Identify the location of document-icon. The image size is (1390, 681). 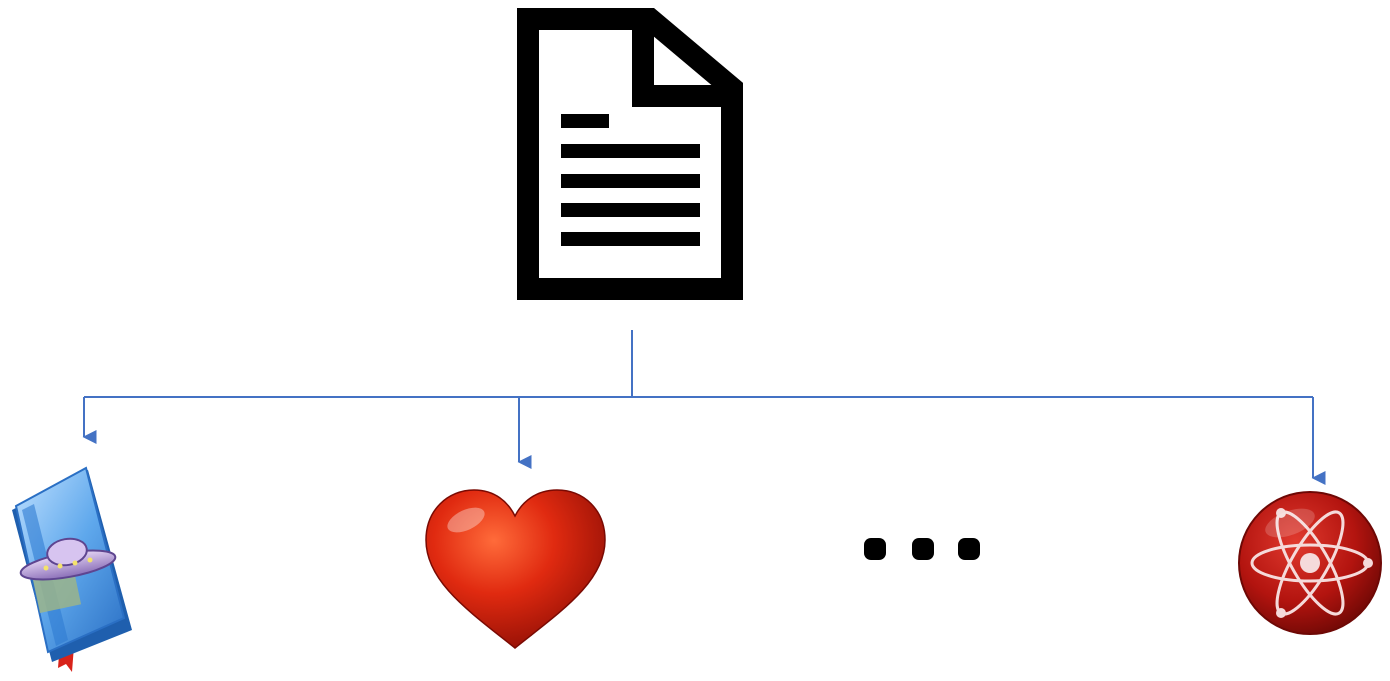
(630, 154).